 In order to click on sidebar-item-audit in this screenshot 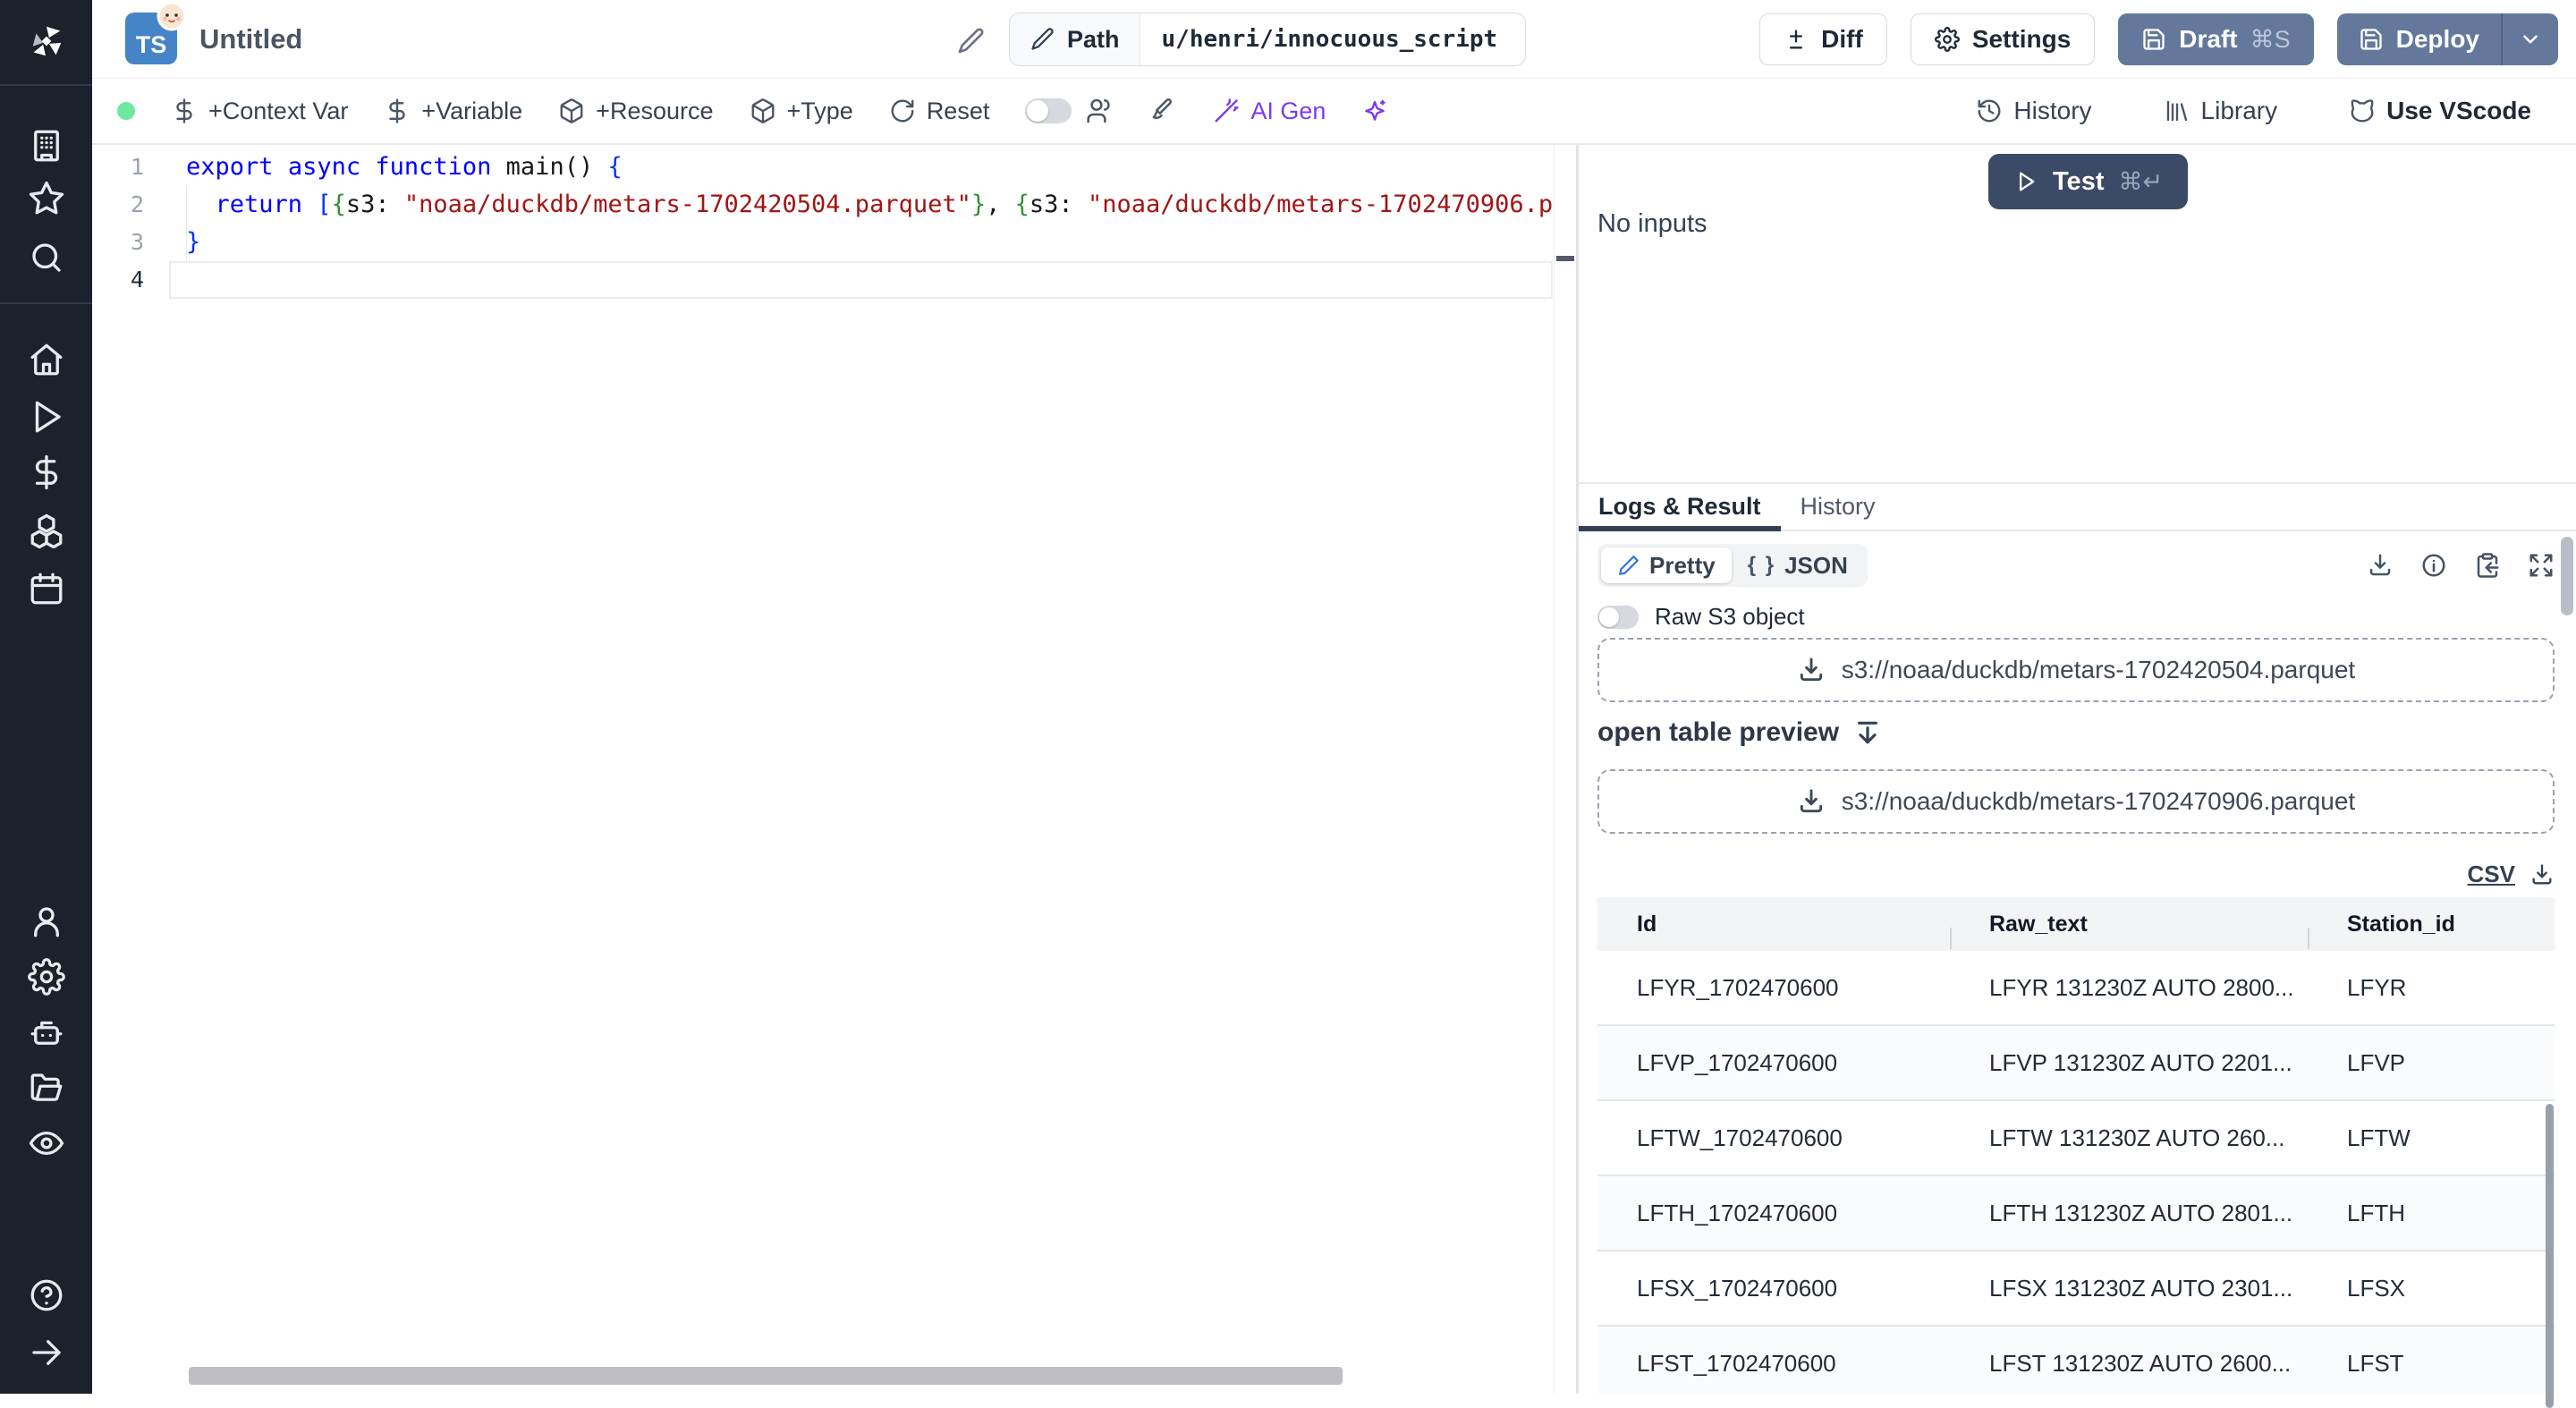, I will do `click(46, 1143)`.